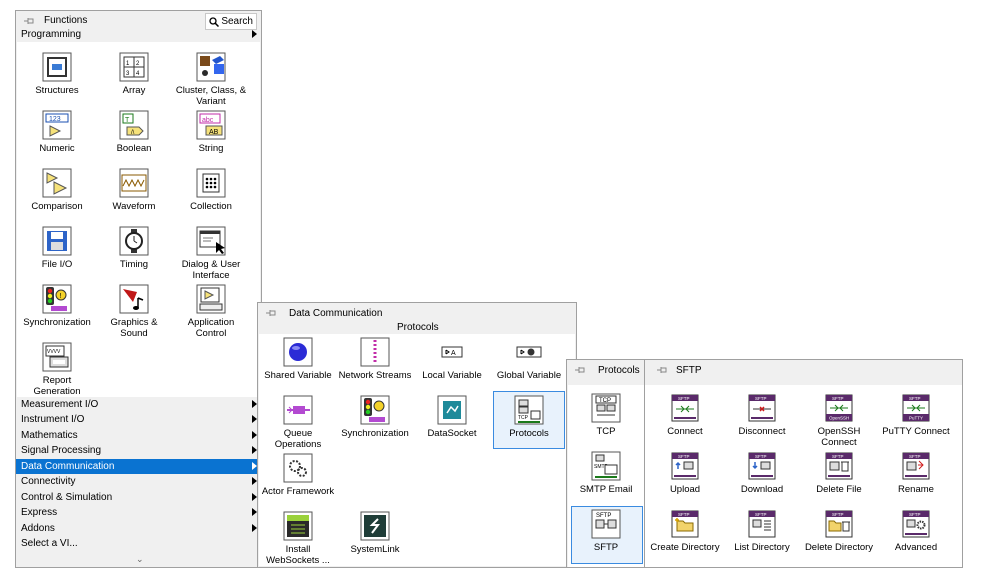  Describe the element at coordinates (138, 404) in the screenshot. I see `category-measurement-io: Measurement I/O` at that location.